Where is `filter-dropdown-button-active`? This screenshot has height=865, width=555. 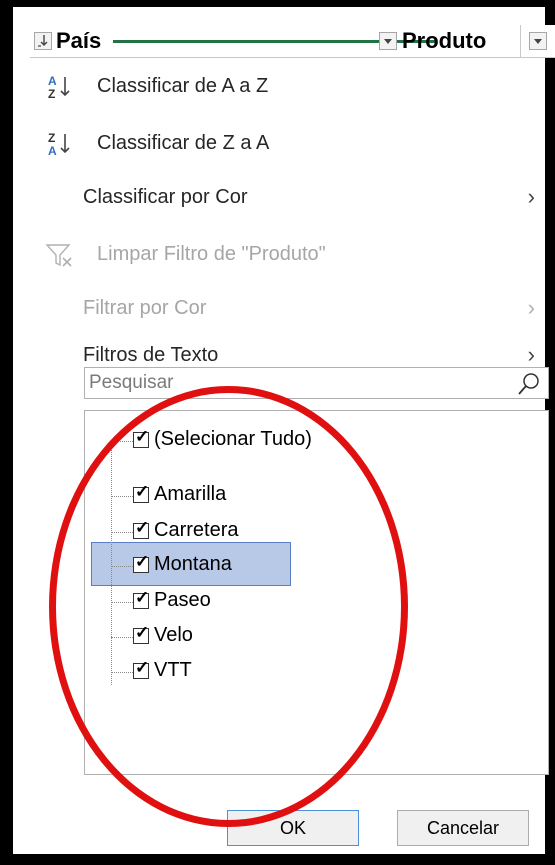
filter-dropdown-button-active is located at coordinates (538, 41).